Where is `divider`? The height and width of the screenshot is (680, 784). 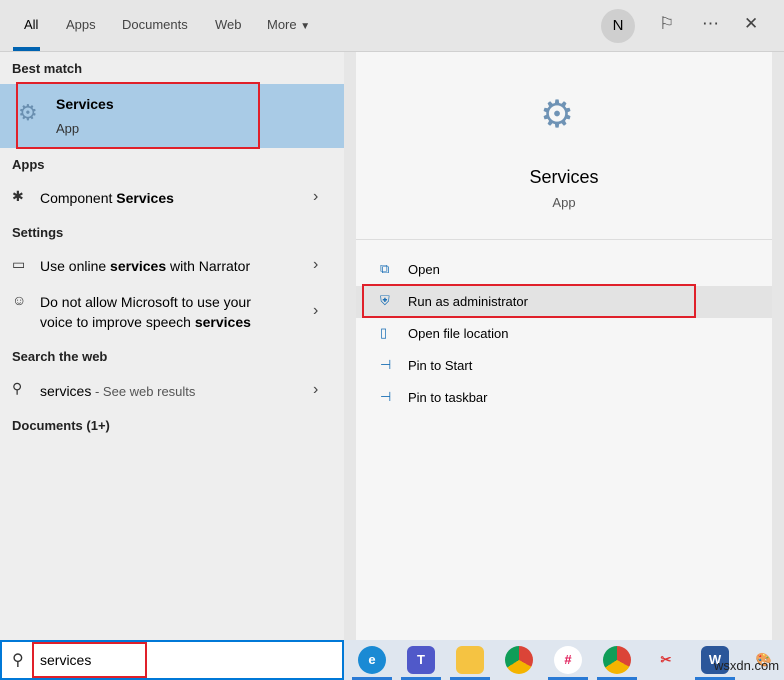 divider is located at coordinates (564, 239).